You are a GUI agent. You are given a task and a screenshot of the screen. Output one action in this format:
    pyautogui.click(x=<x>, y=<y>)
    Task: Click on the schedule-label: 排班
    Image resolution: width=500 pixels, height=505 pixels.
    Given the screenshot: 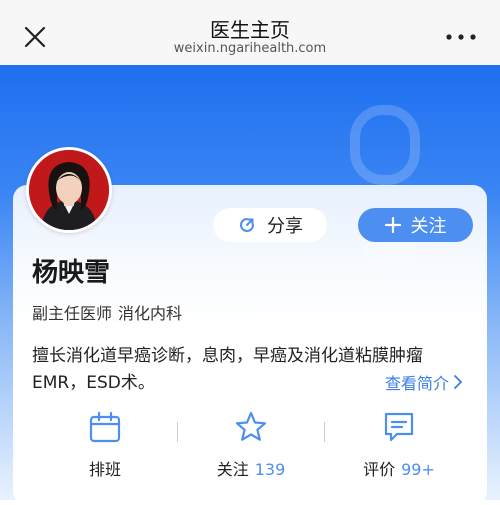 What is the action you would take?
    pyautogui.click(x=104, y=469)
    